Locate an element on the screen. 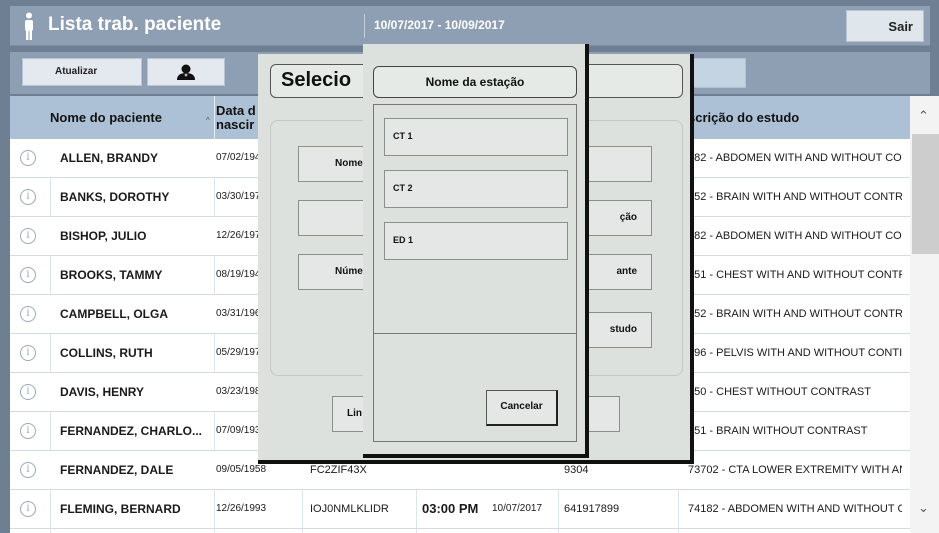 The image size is (939, 533). cancel-button: Cancelar is located at coordinates (522, 408).